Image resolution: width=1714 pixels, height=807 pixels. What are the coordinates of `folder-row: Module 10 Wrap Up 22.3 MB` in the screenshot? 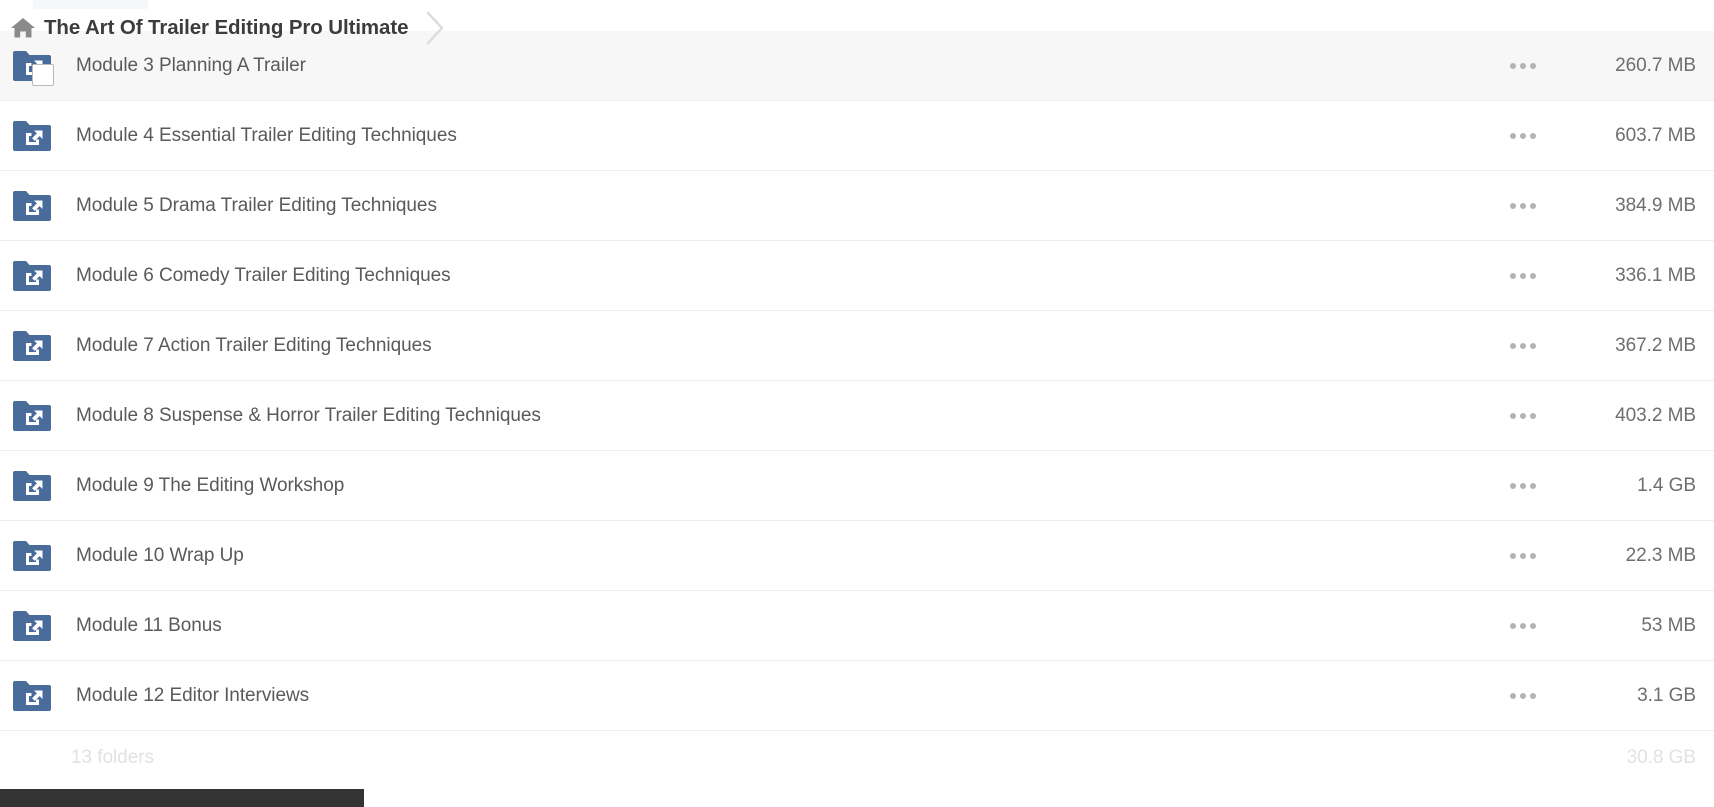 It's located at (857, 556).